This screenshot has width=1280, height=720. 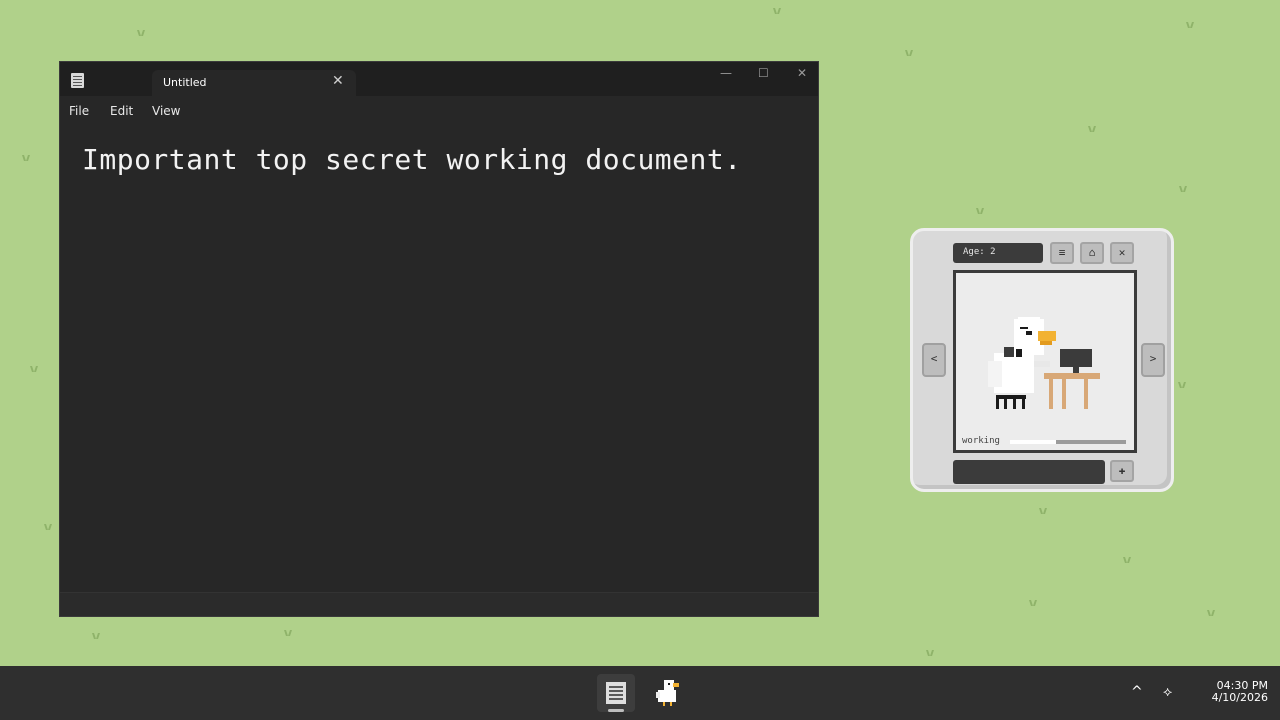 I want to click on pet-widget: Age: 2 ≡ ⌂ ✕ < > working ✚, so click(x=1042, y=360).